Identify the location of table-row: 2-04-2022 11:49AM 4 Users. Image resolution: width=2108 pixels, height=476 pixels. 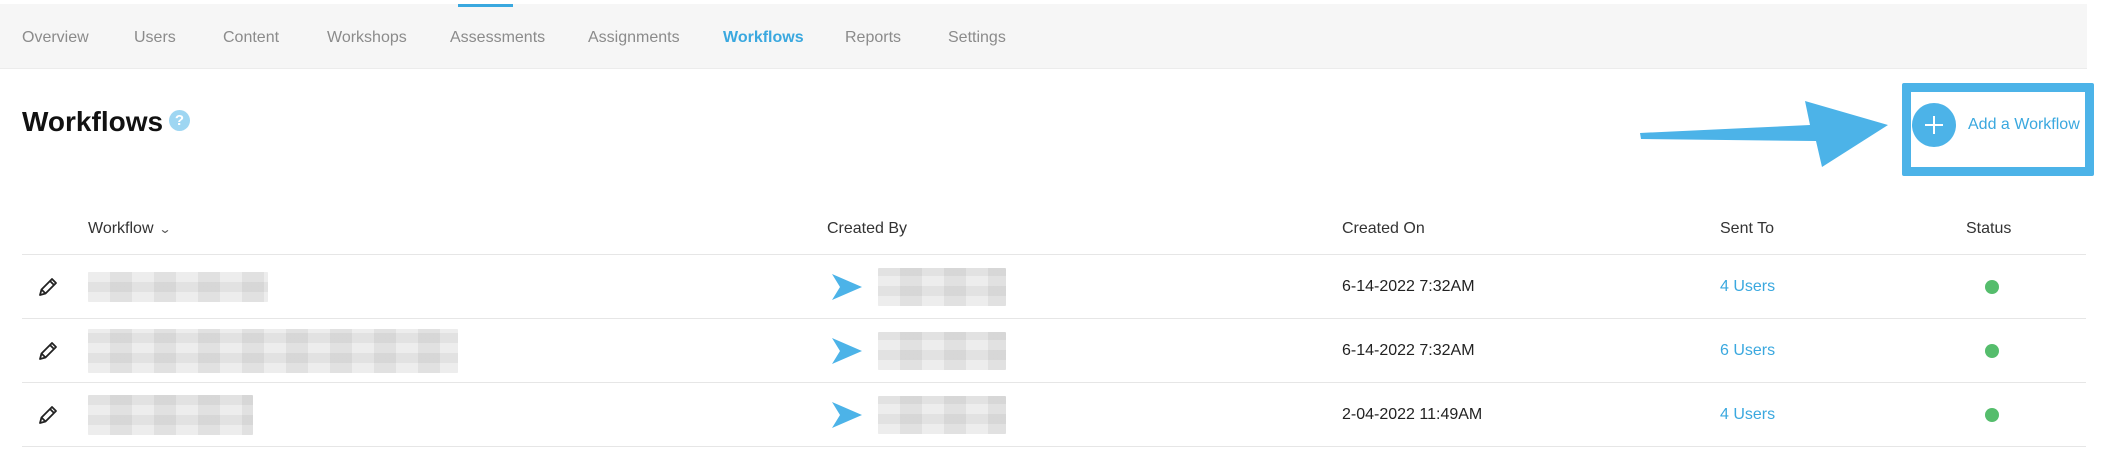
(1054, 415).